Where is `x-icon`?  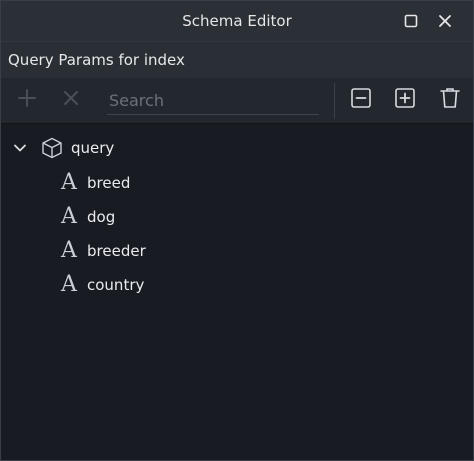 x-icon is located at coordinates (71, 100).